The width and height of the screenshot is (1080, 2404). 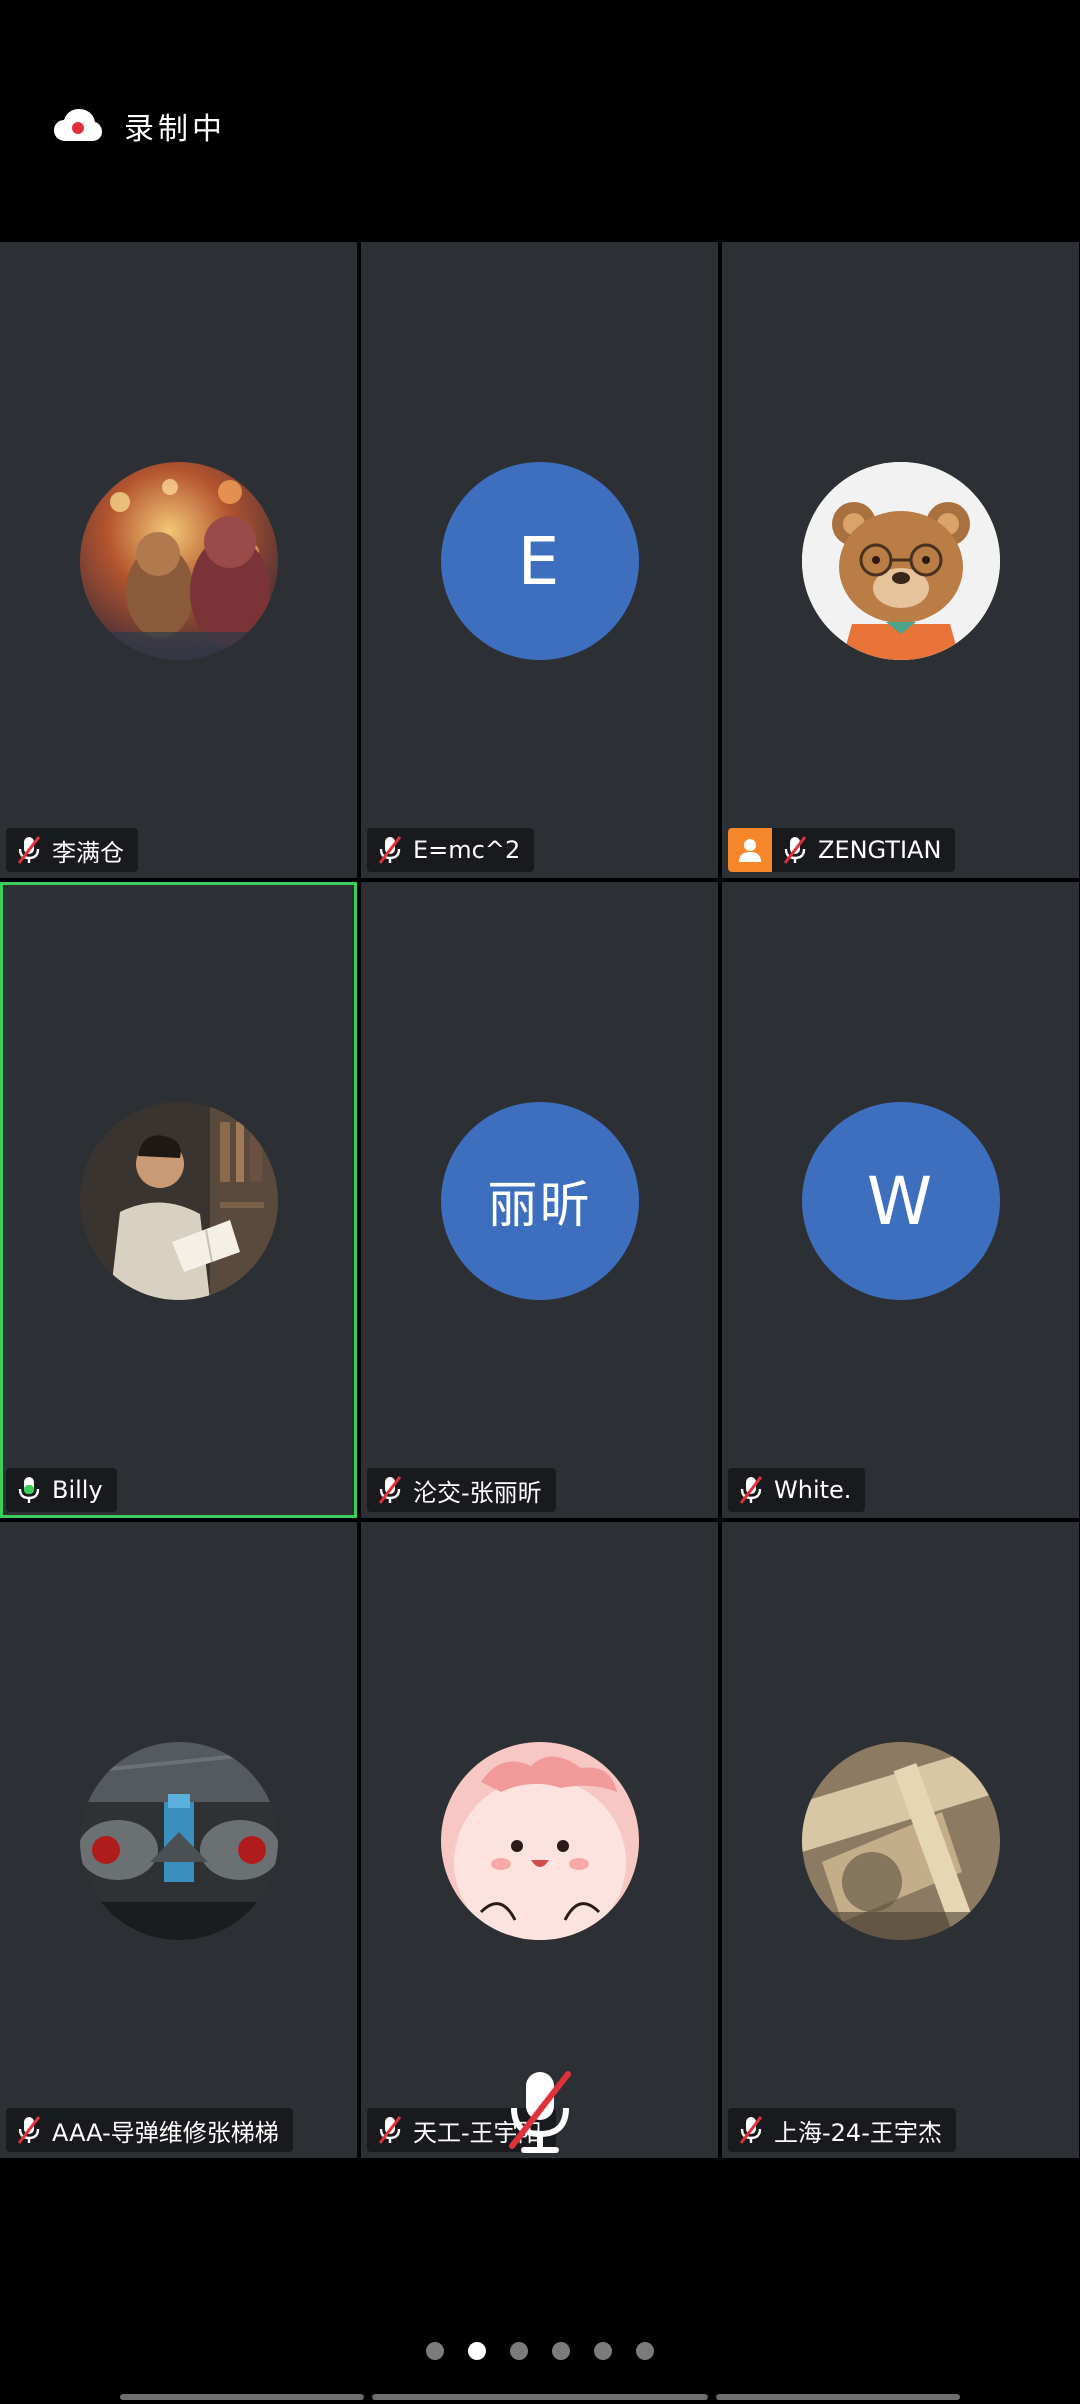 I want to click on avatar: W, so click(x=900, y=1201).